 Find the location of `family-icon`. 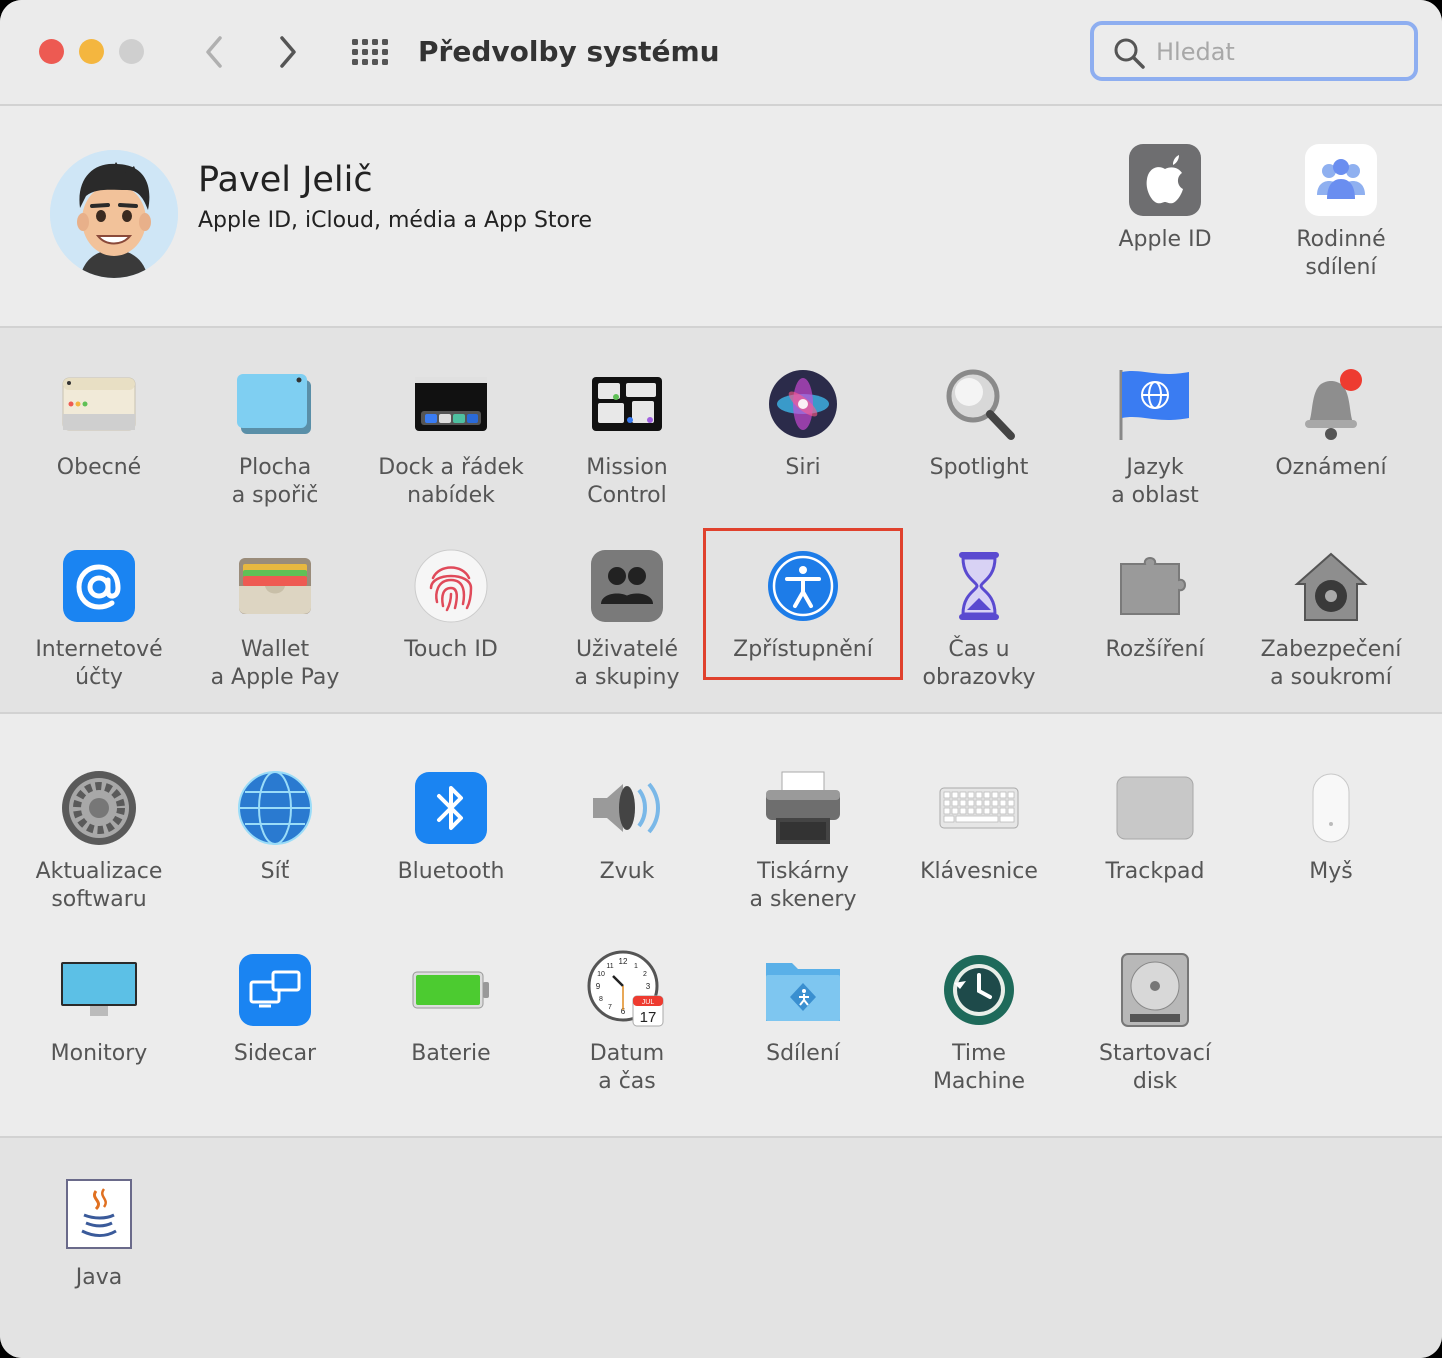

family-icon is located at coordinates (1341, 180).